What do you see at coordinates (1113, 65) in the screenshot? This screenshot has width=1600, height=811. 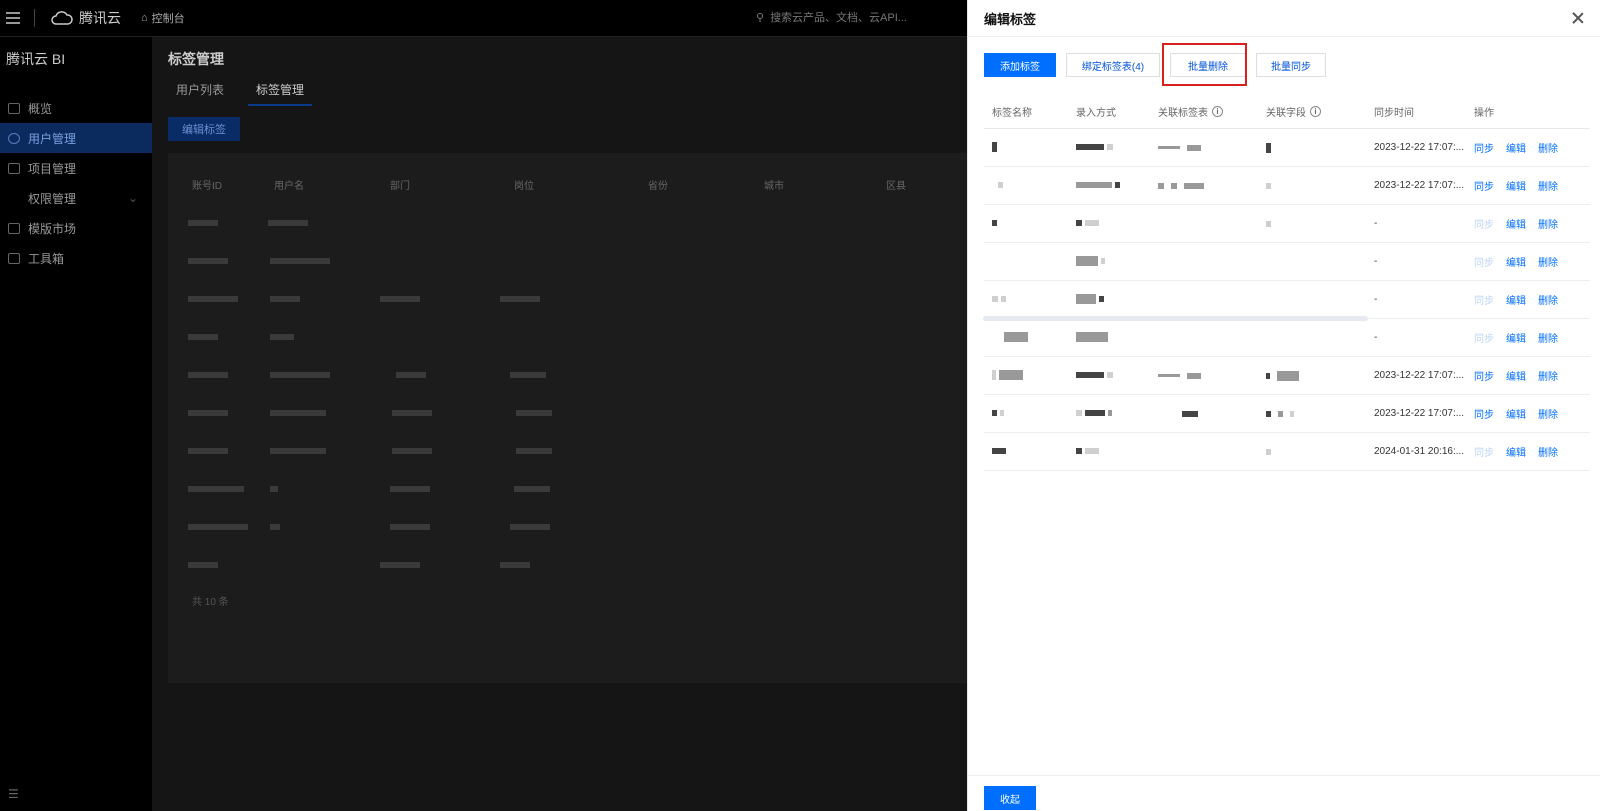 I see `bind-tag-table-button: 绑定标签表(4)` at bounding box center [1113, 65].